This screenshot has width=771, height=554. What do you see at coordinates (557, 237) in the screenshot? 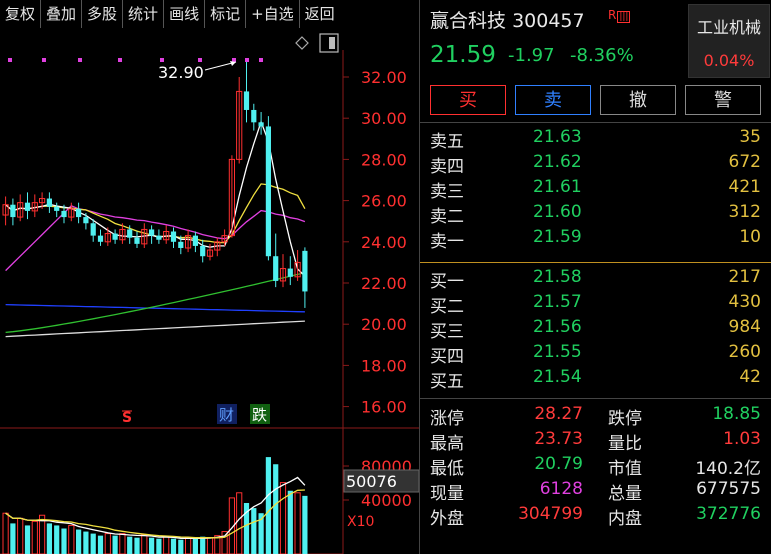
I see `sell-level-price: 21.59` at bounding box center [557, 237].